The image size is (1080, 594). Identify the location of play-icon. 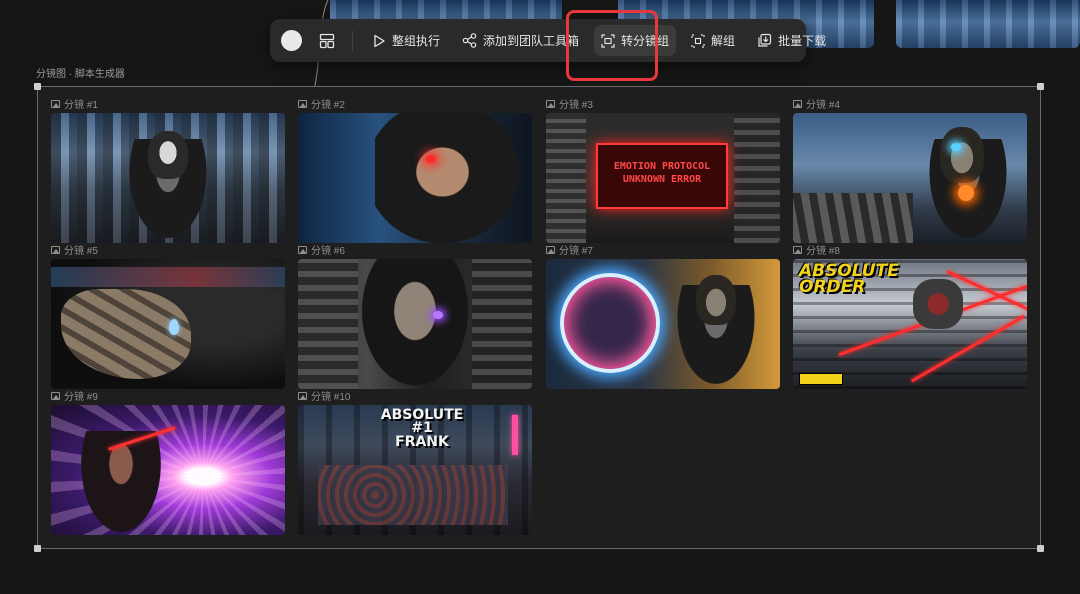
(379, 40).